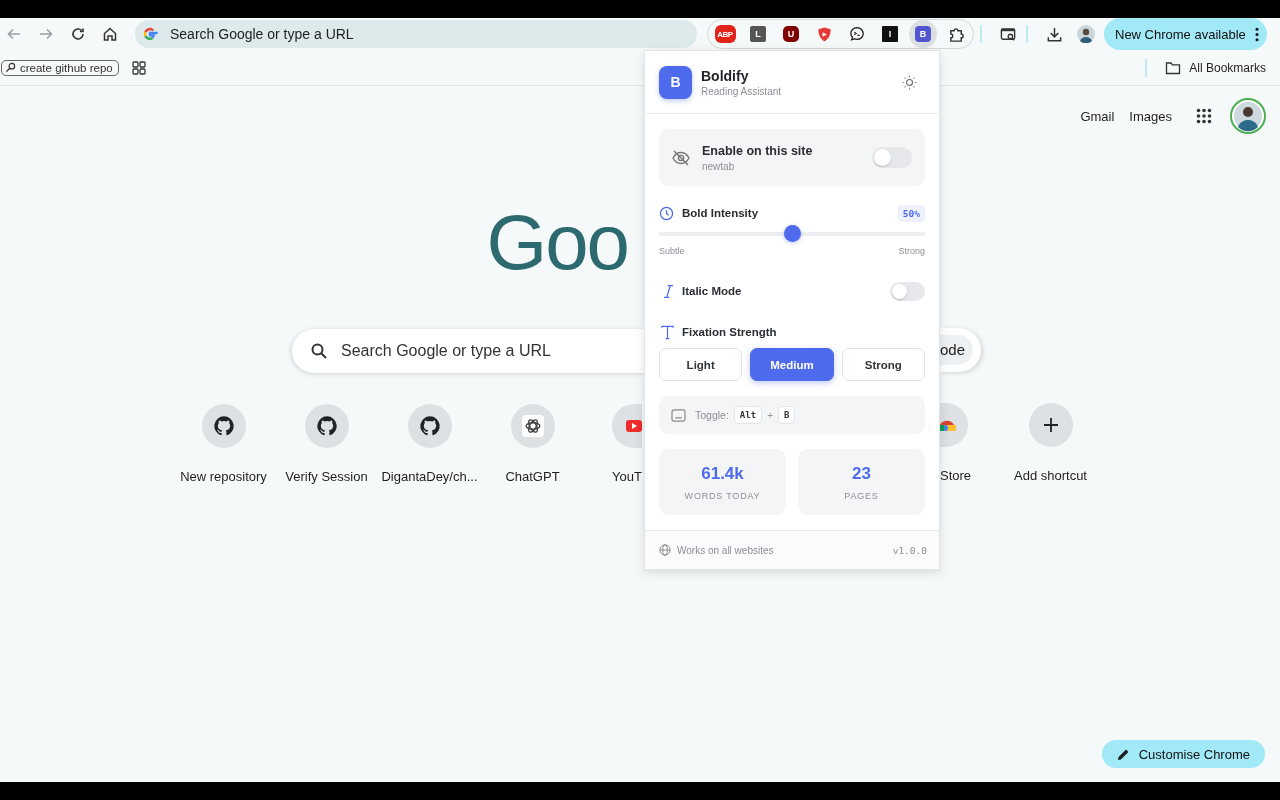  What do you see at coordinates (786, 415) in the screenshot?
I see `key-cap: B` at bounding box center [786, 415].